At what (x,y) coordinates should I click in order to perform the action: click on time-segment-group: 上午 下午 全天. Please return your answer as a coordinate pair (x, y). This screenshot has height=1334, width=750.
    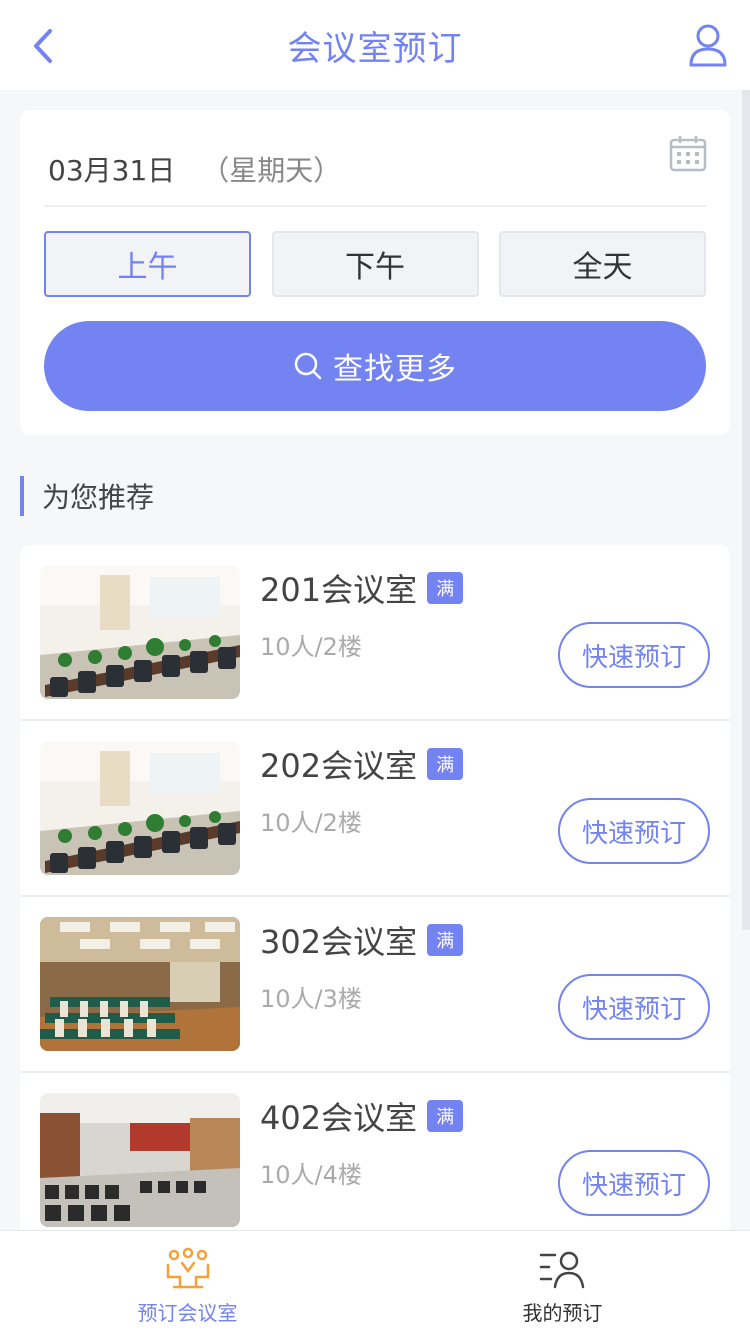
    Looking at the image, I should click on (375, 264).